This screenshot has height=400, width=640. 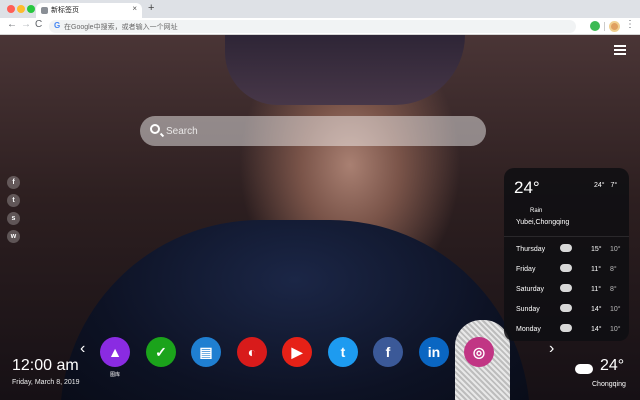 What do you see at coordinates (89, 10) in the screenshot?
I see `tab-active: 新标签页 ×` at bounding box center [89, 10].